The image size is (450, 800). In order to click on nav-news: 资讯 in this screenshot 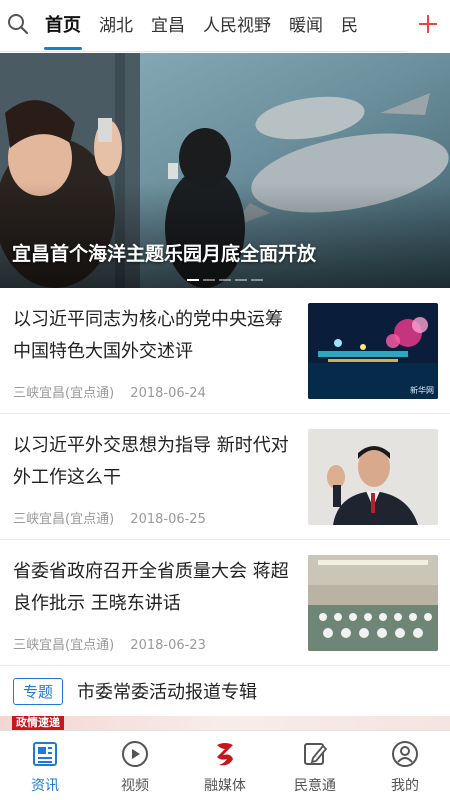, I will do `click(45, 765)`.